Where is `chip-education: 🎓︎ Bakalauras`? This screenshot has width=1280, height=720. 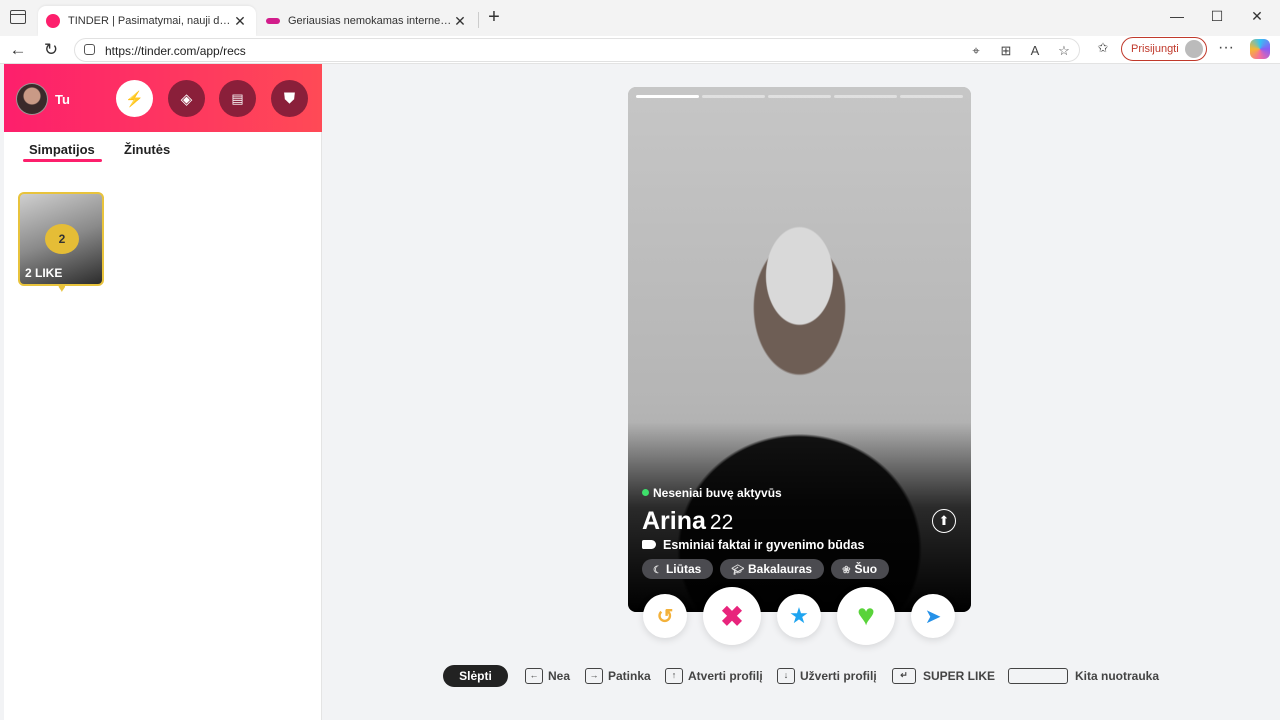 chip-education: 🎓︎ Bakalauras is located at coordinates (772, 569).